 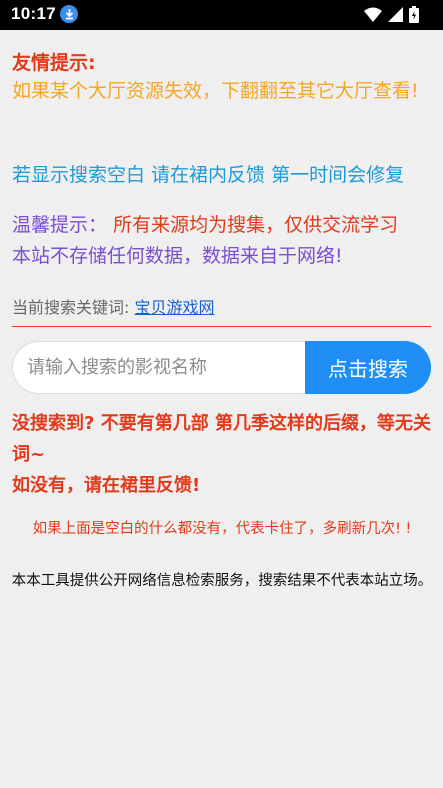 I want to click on download-icon, so click(x=69, y=14).